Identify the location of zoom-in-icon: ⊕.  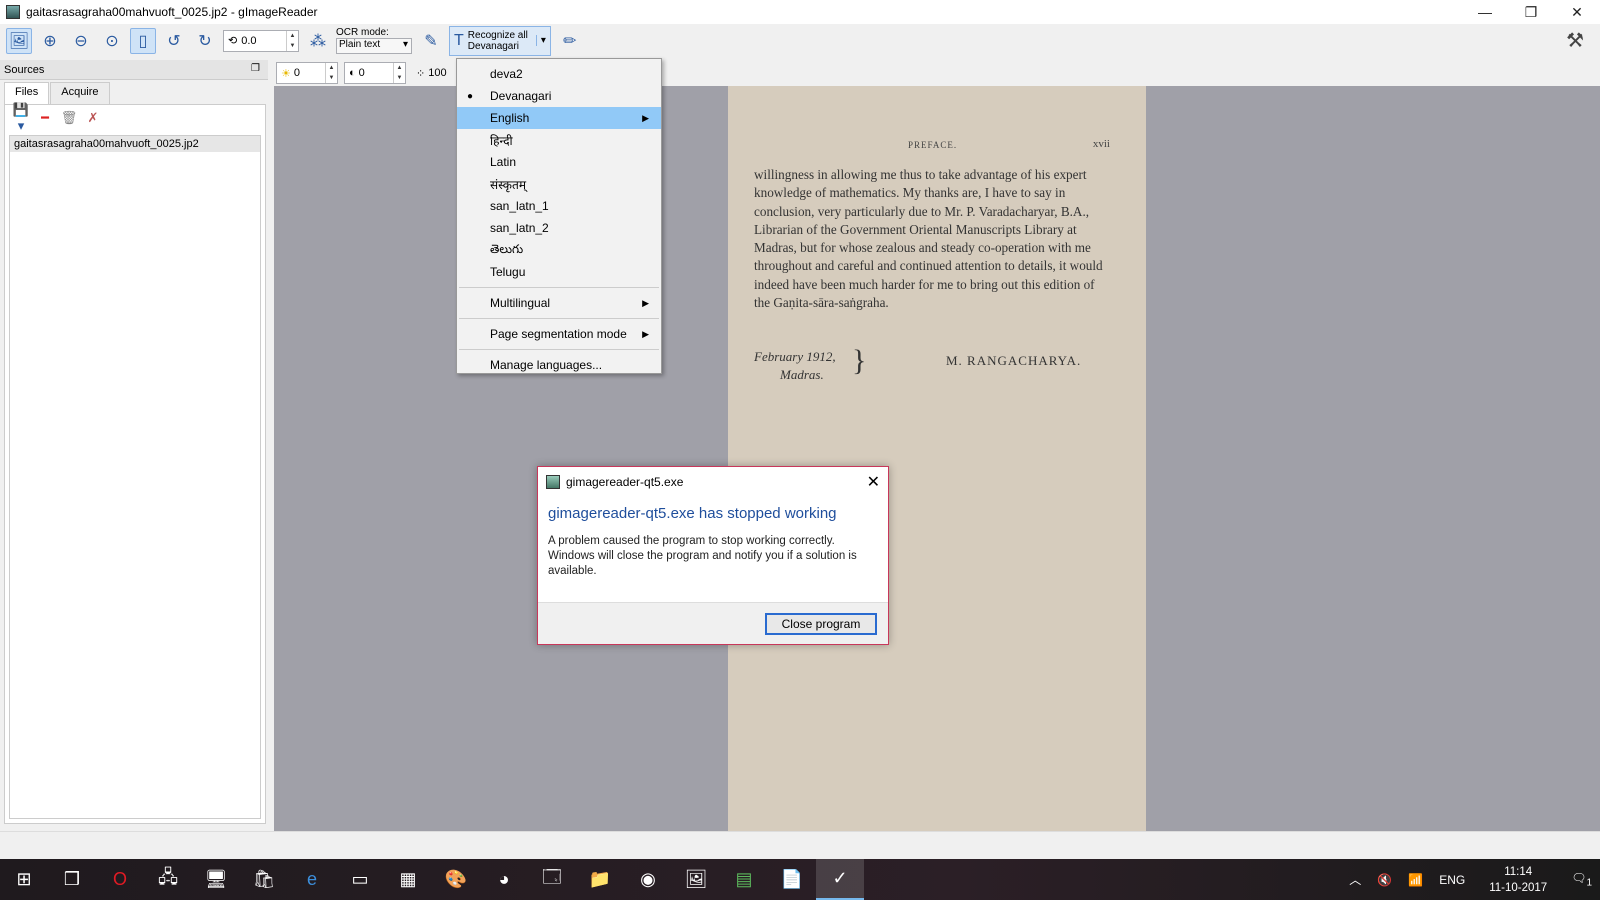
(50, 41).